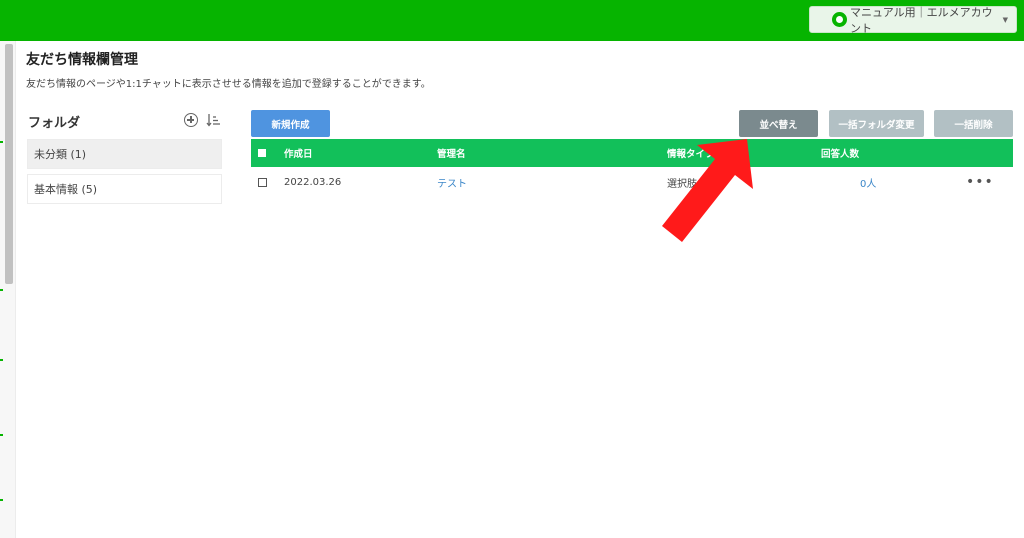  What do you see at coordinates (778, 123) in the screenshot?
I see `sort-button: 並べ替え` at bounding box center [778, 123].